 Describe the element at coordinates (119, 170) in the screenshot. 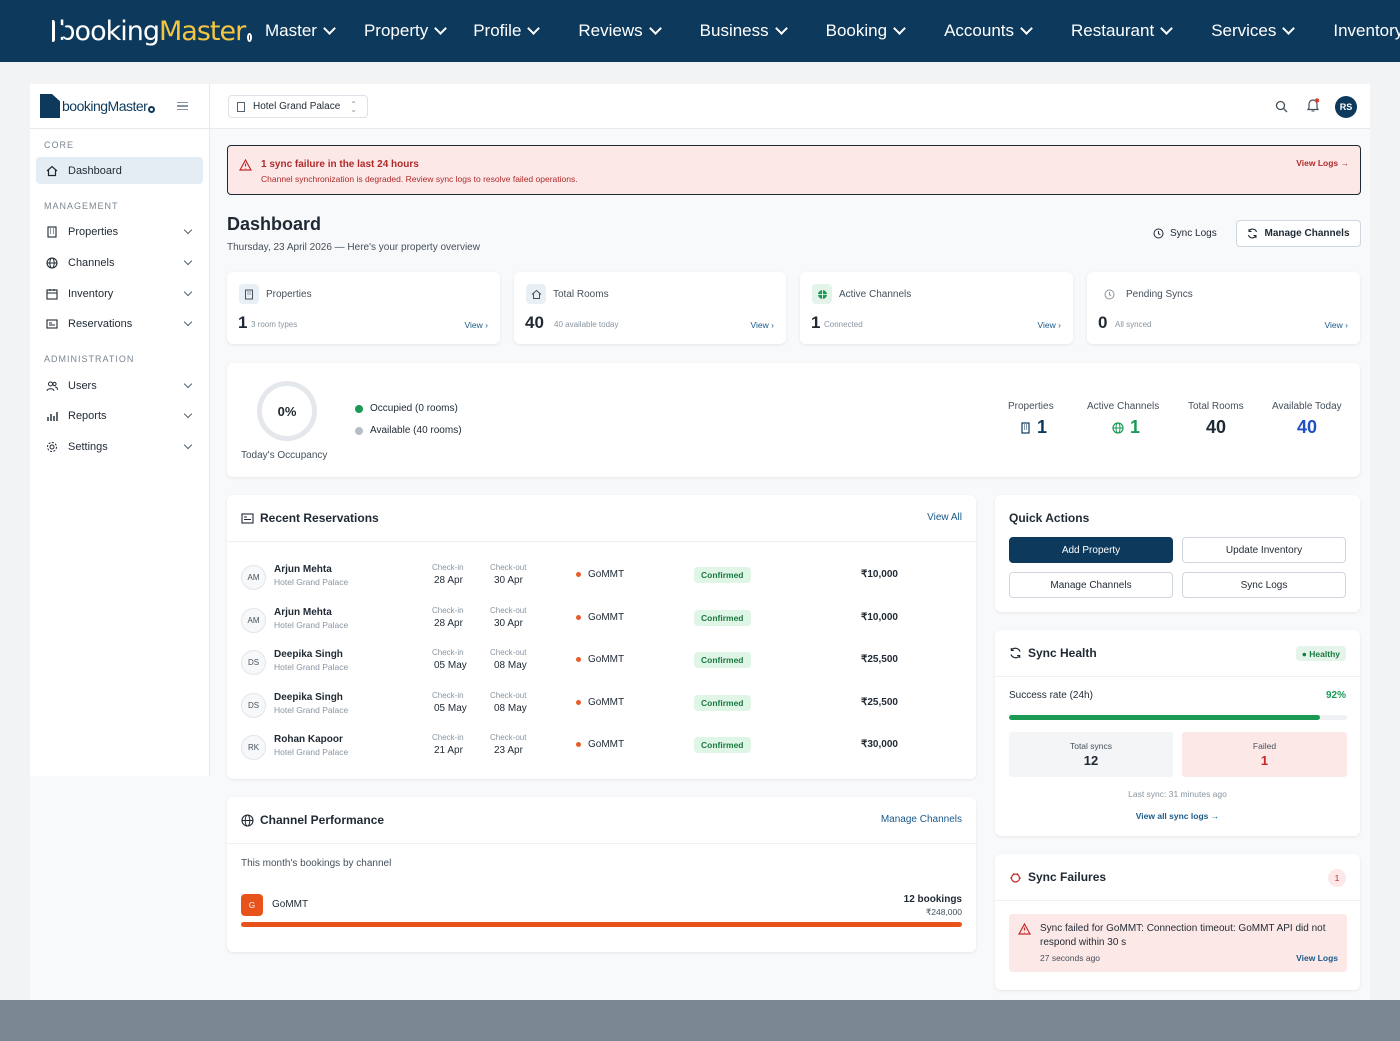

I see `sidebar-item-dashboard: Dashboard` at that location.